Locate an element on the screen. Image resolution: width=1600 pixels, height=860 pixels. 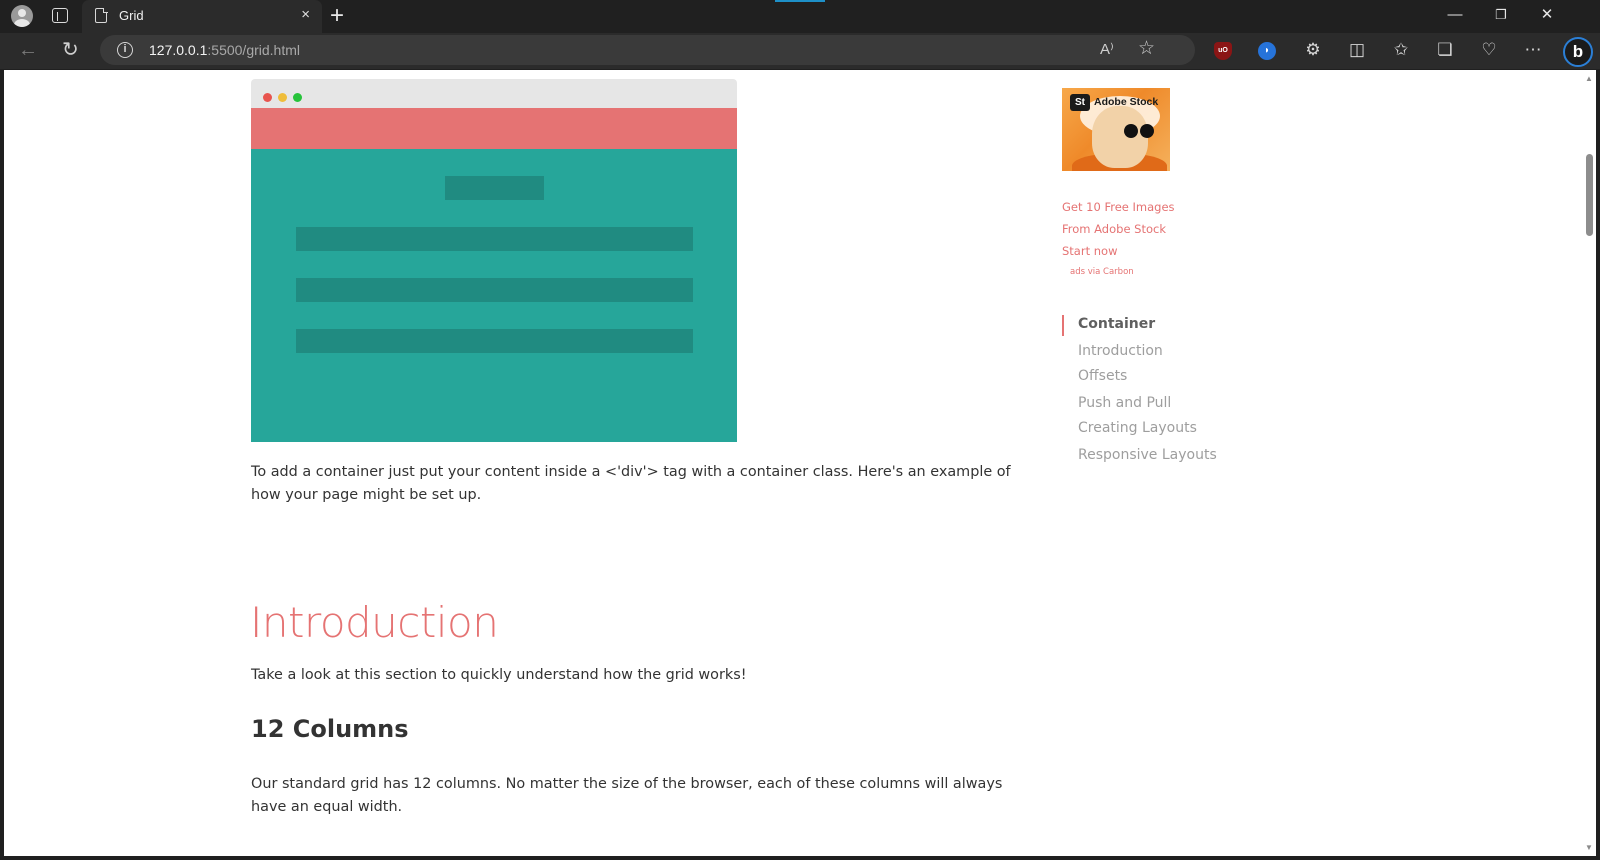
restore-button: ❐ is located at coordinates (1501, 15).